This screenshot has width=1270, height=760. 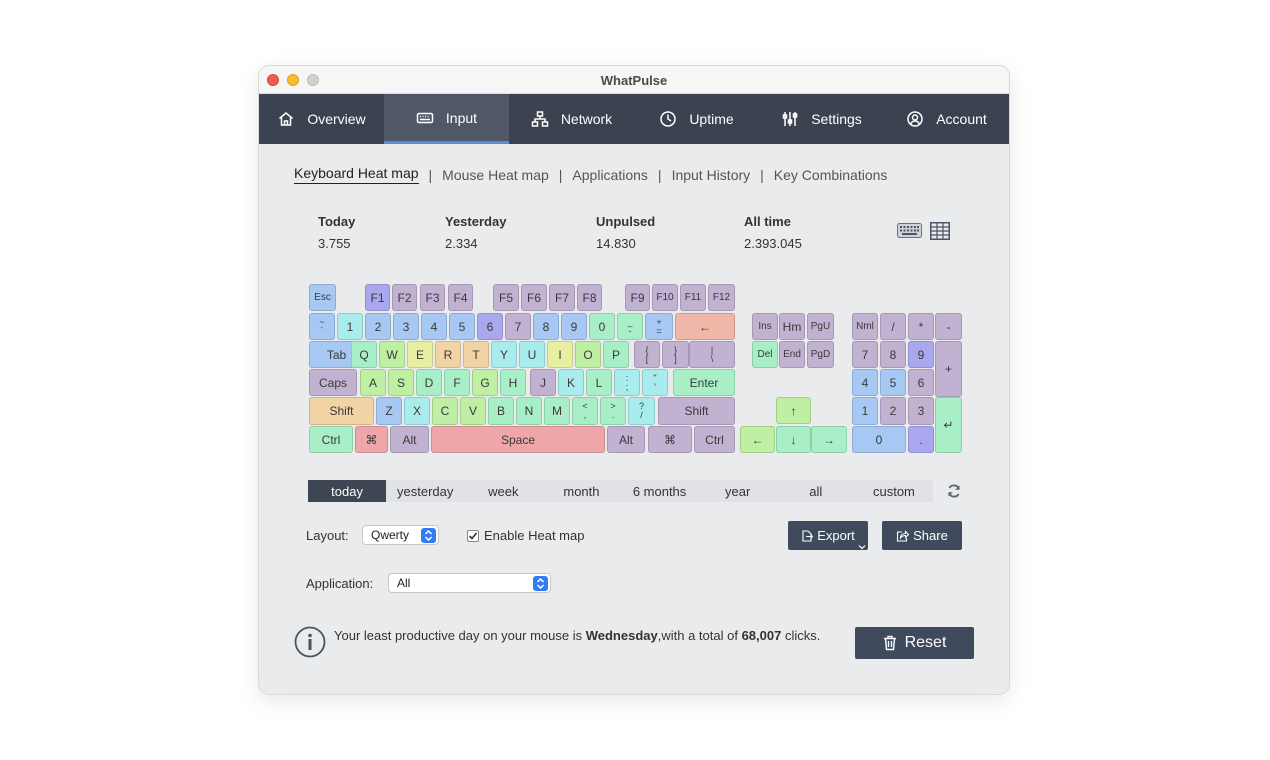 I want to click on key-lcmd: ⌘, so click(x=371, y=439).